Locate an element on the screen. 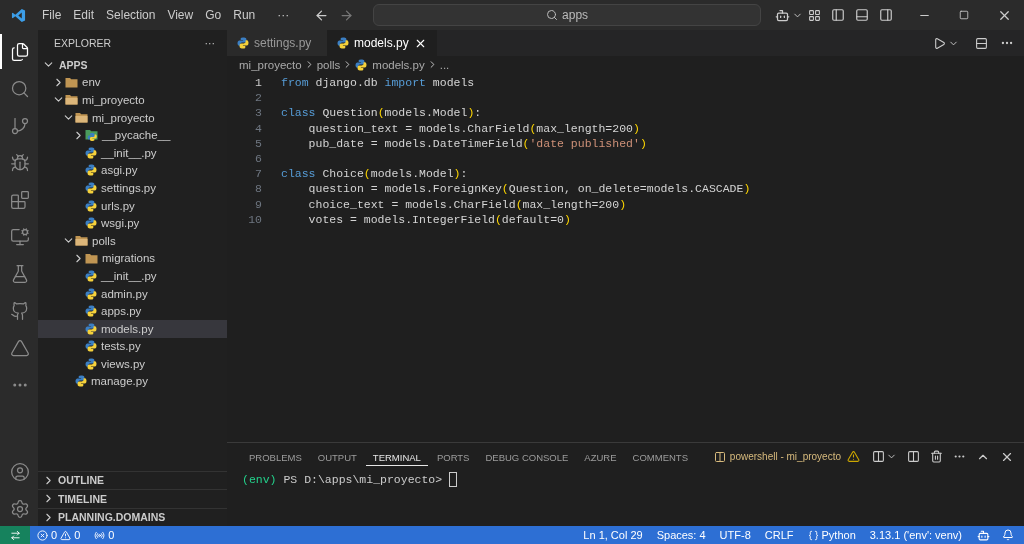  more-actions: ··· is located at coordinates (209, 43).